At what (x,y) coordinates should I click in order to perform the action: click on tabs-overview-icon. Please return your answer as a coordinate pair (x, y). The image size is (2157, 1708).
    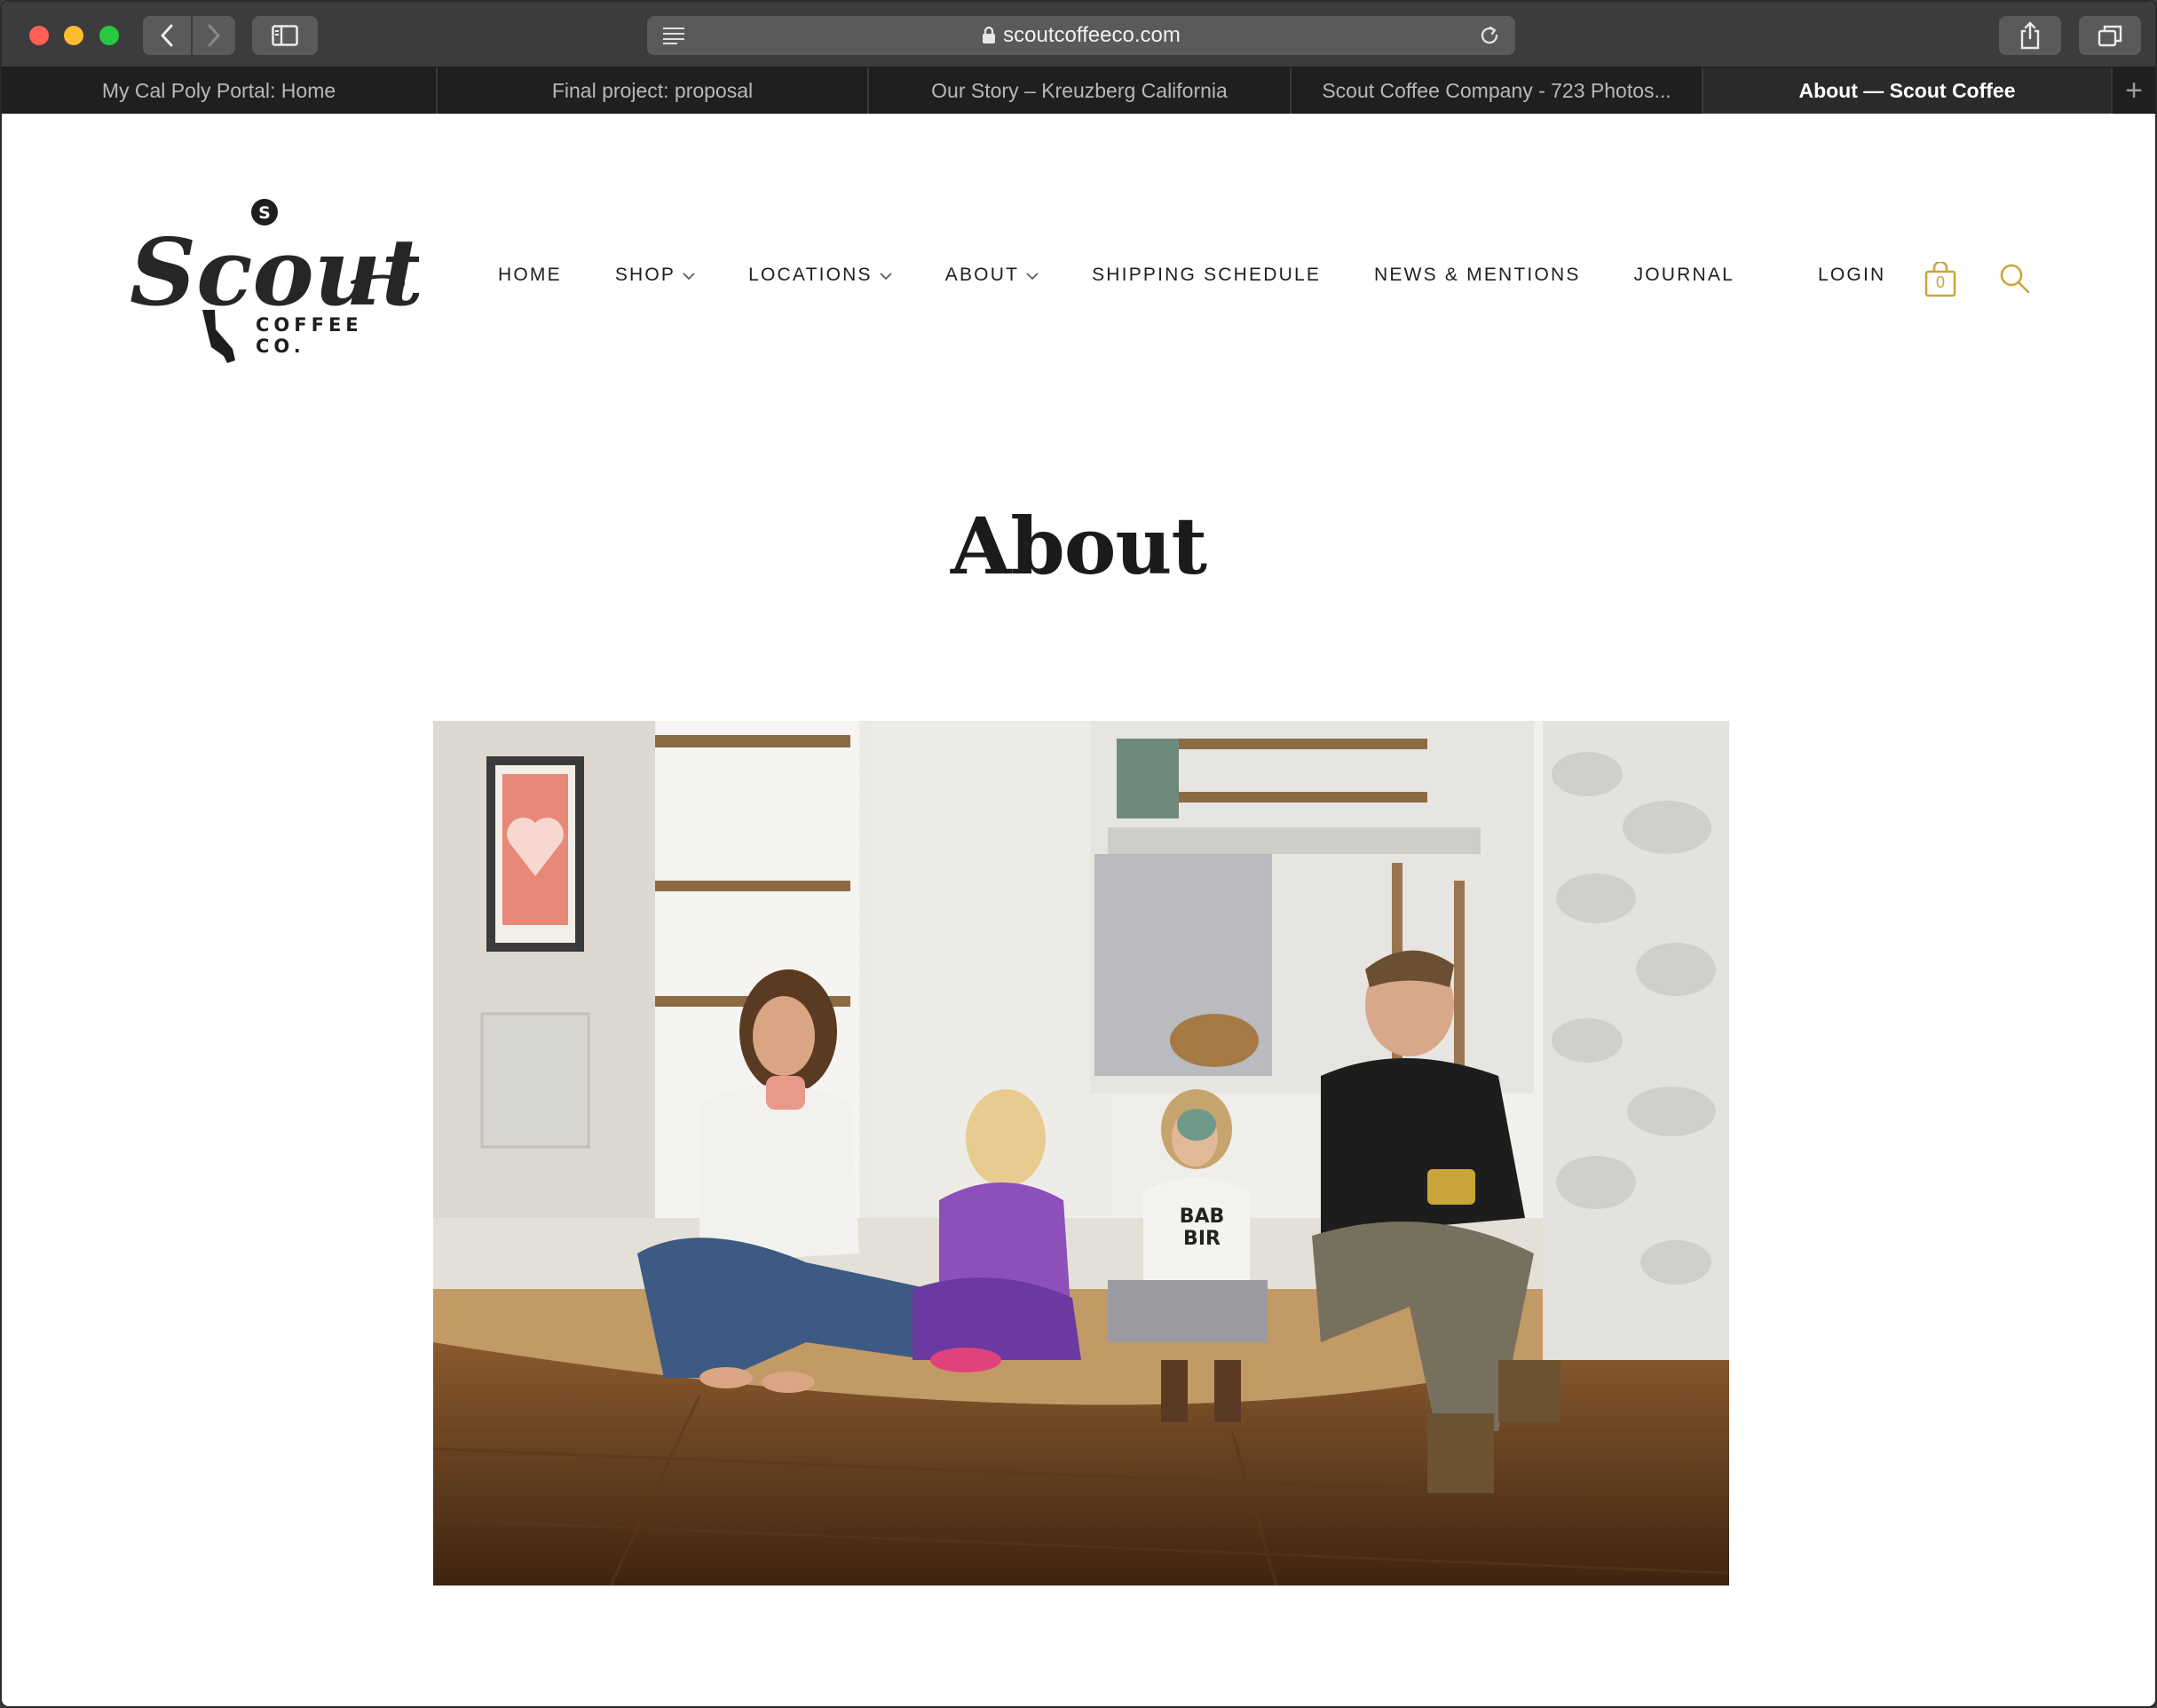
    Looking at the image, I should click on (2110, 36).